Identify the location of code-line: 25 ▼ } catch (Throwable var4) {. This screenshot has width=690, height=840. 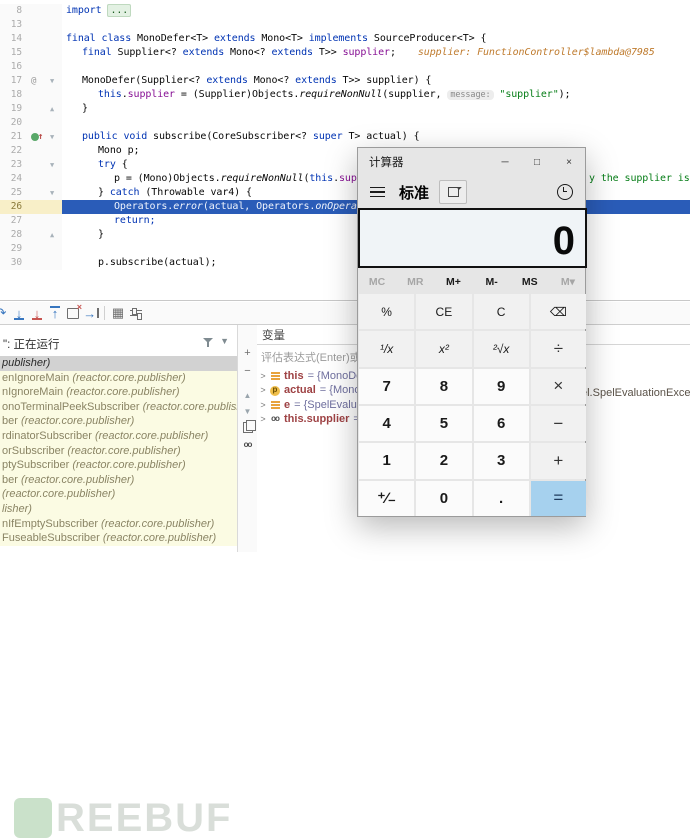
(345, 193).